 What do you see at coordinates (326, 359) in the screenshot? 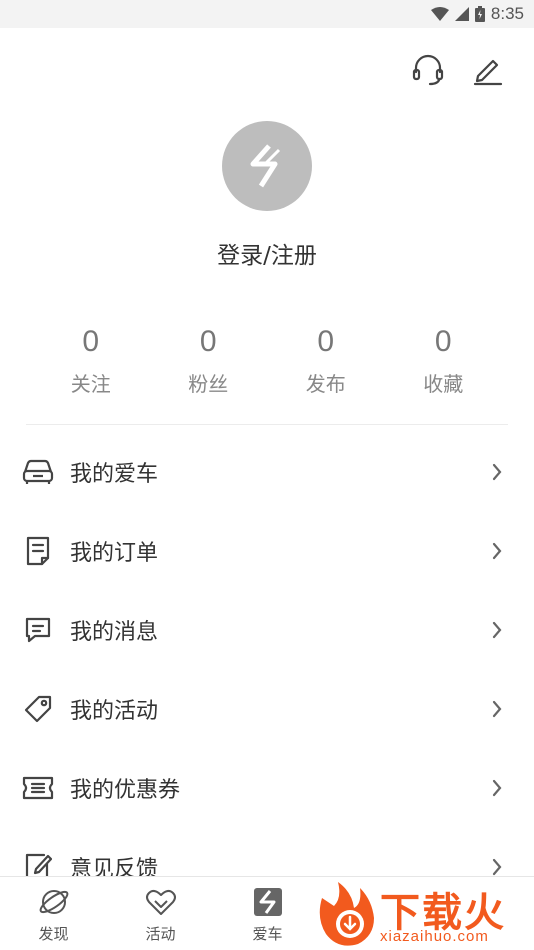
I see `stat-posts: 0 发布` at bounding box center [326, 359].